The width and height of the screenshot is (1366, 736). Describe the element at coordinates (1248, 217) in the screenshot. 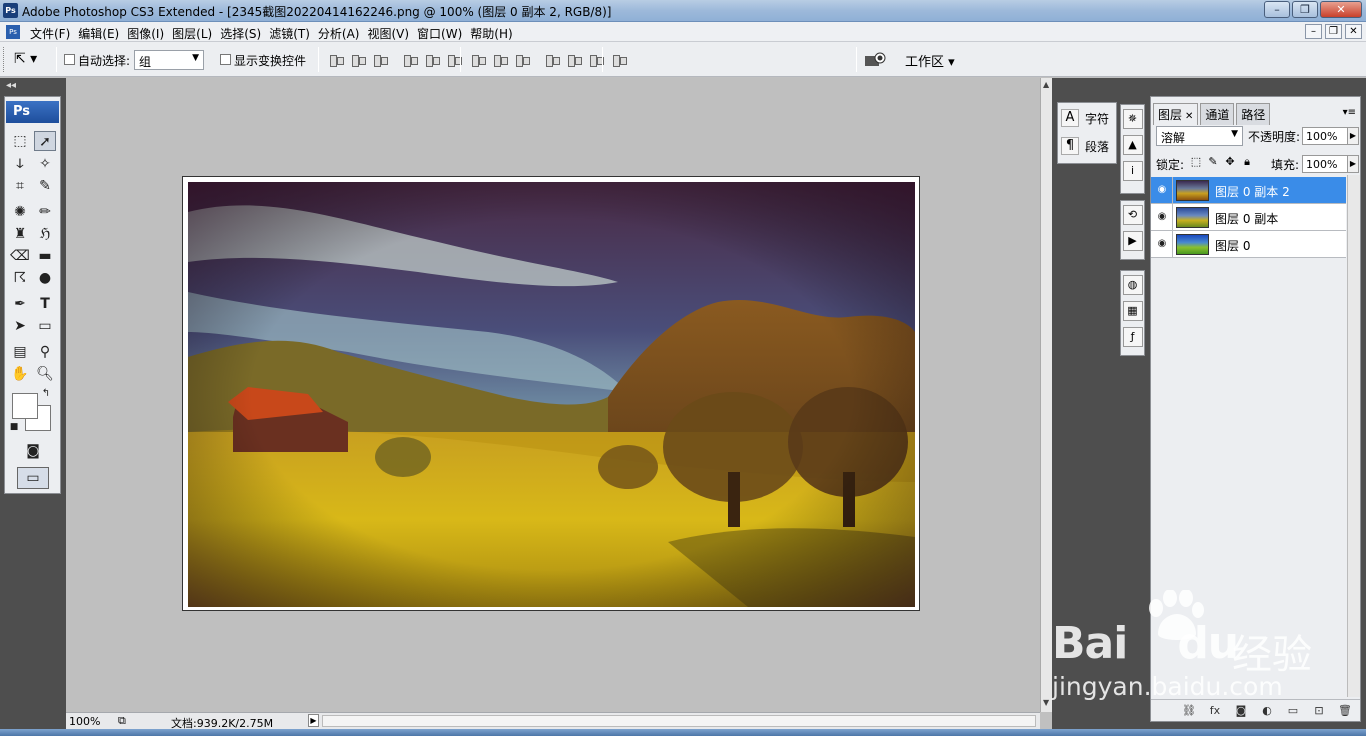

I see `layer-row: ◉ 图层 0 副本` at that location.